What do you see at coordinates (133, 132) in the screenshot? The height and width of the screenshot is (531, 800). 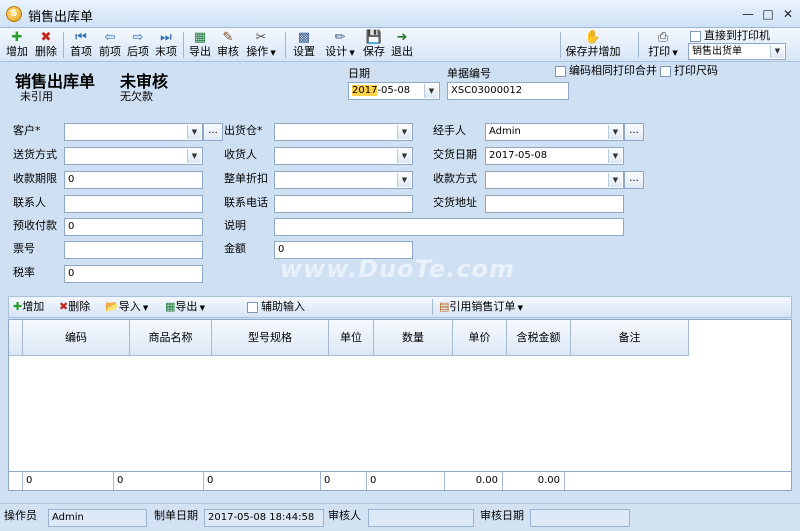 I see `customer-select: ▼` at bounding box center [133, 132].